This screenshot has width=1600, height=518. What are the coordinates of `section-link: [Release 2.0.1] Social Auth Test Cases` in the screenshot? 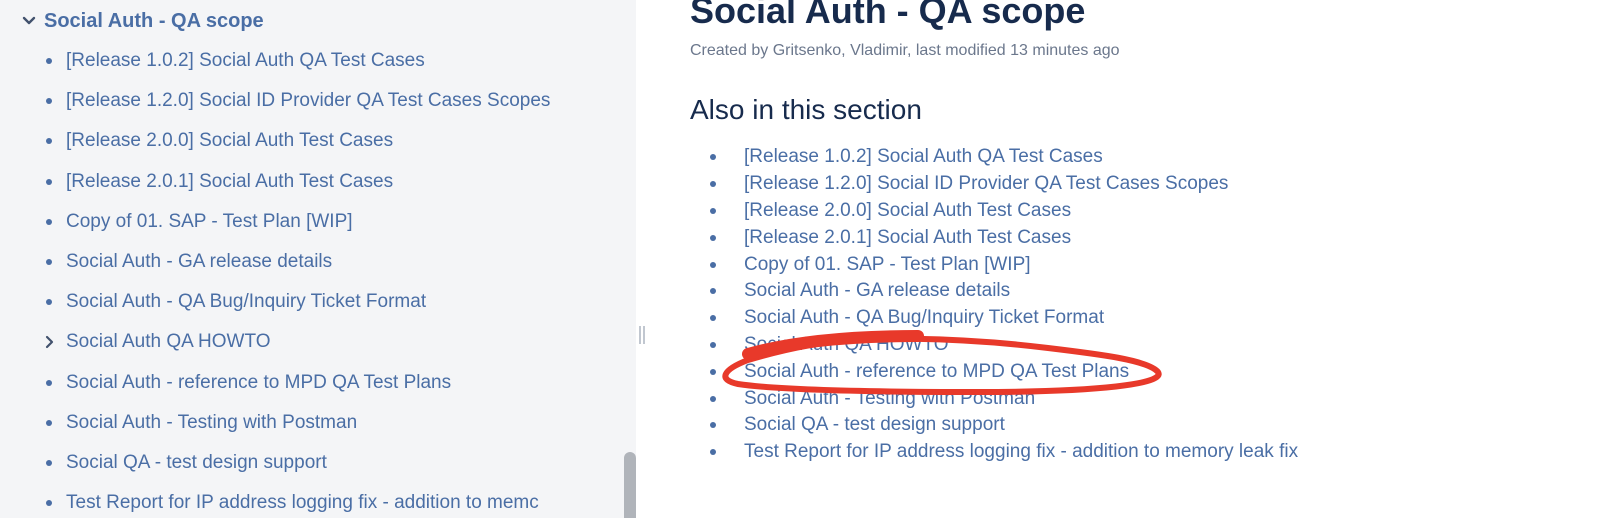 It's located at (907, 238).